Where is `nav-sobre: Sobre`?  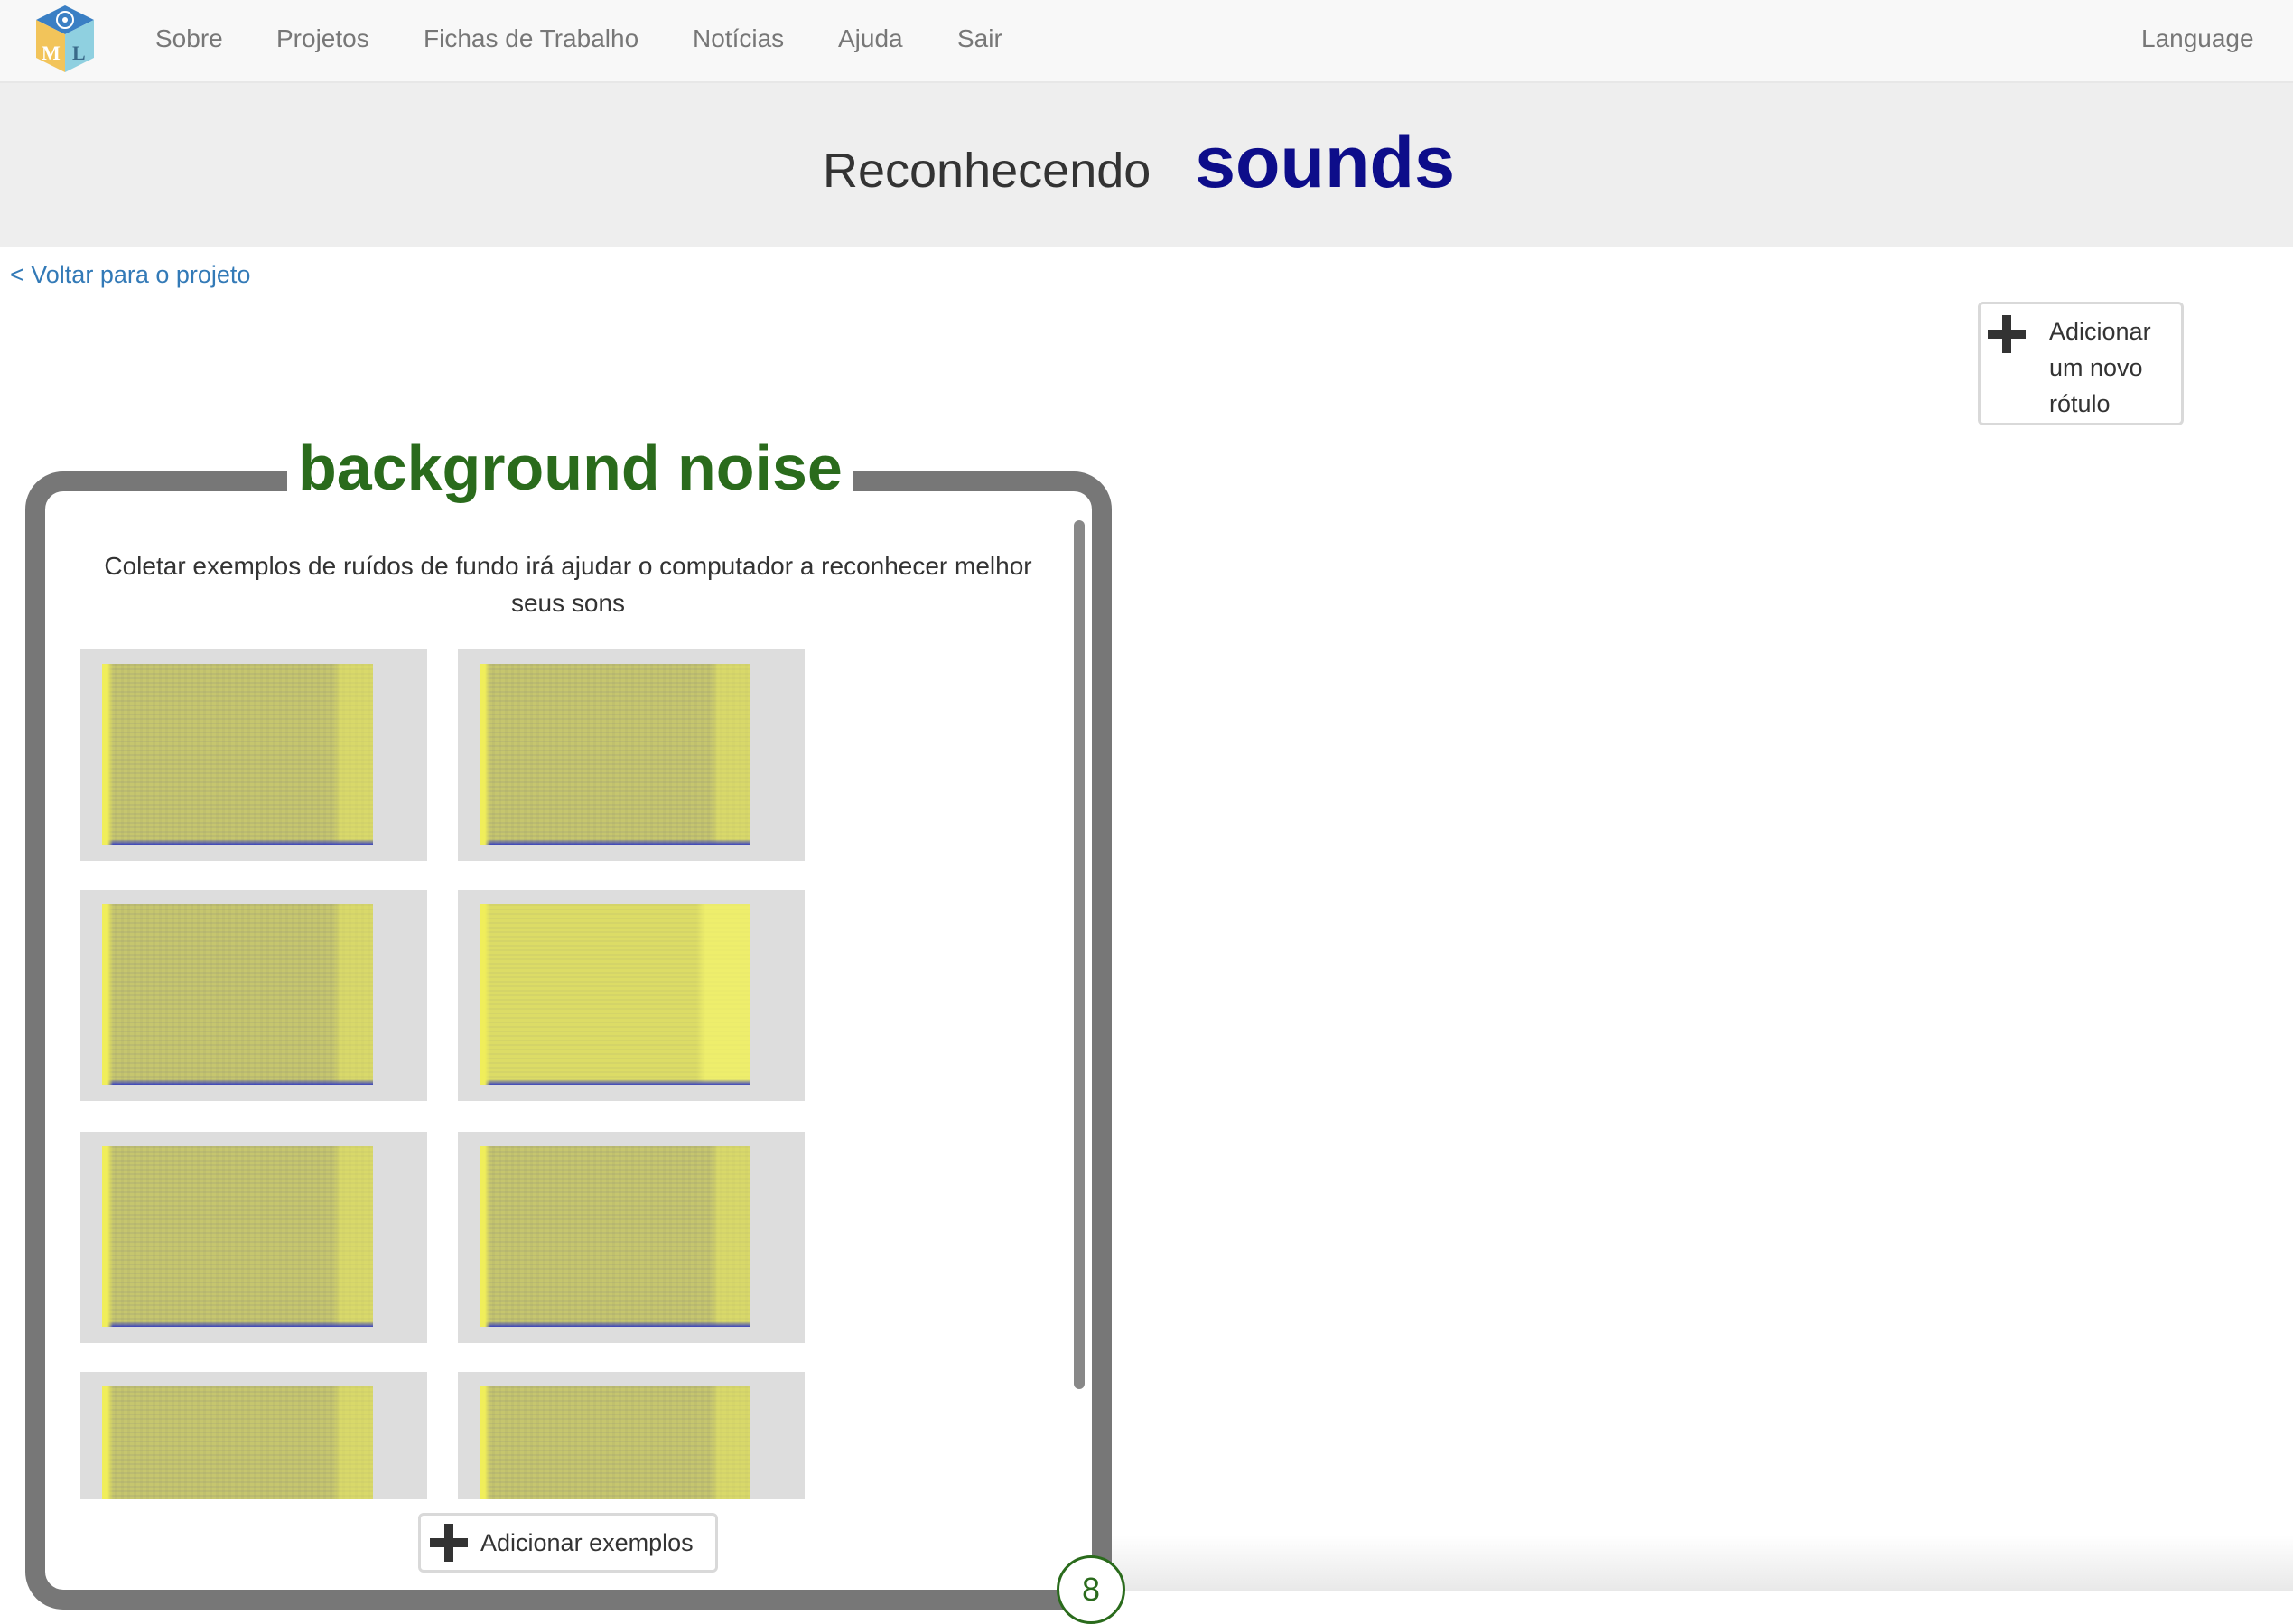 nav-sobre: Sobre is located at coordinates (189, 38).